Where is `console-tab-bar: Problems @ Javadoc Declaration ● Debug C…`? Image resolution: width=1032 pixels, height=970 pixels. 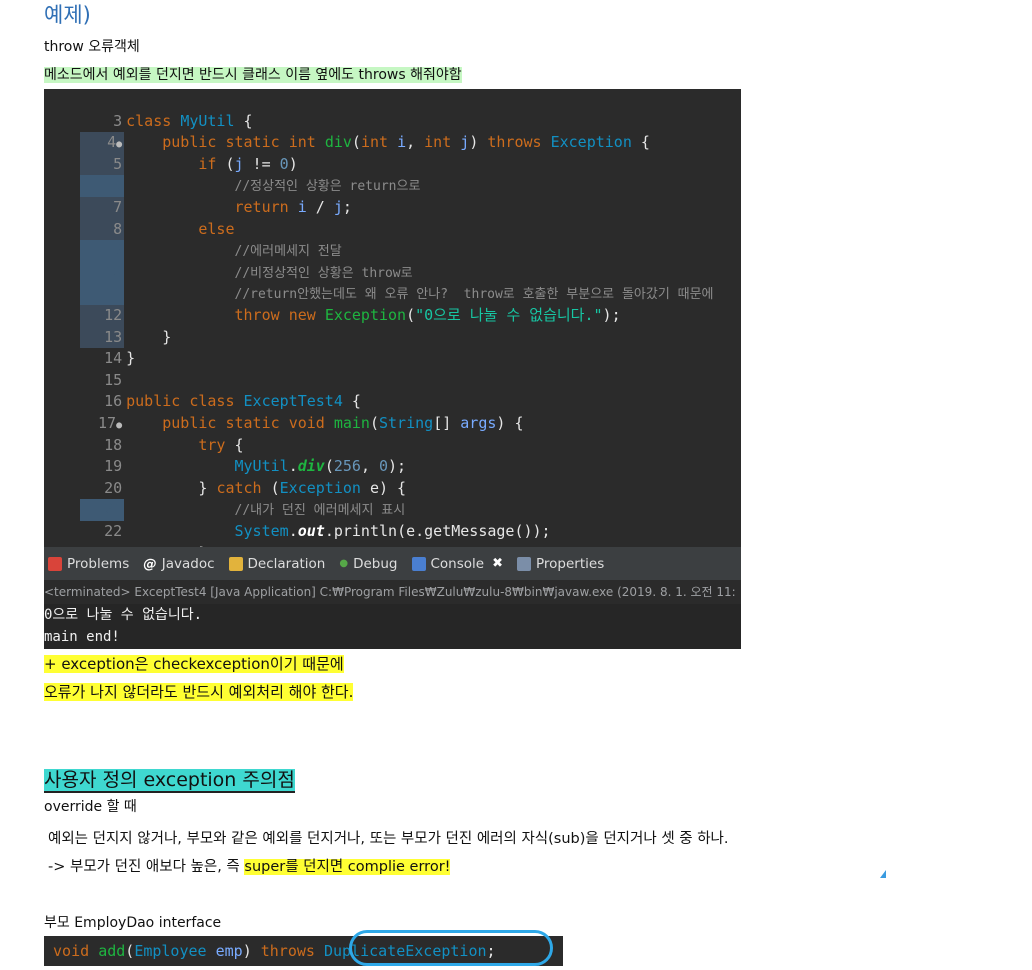 console-tab-bar: Problems @ Javadoc Declaration ● Debug C… is located at coordinates (392, 563).